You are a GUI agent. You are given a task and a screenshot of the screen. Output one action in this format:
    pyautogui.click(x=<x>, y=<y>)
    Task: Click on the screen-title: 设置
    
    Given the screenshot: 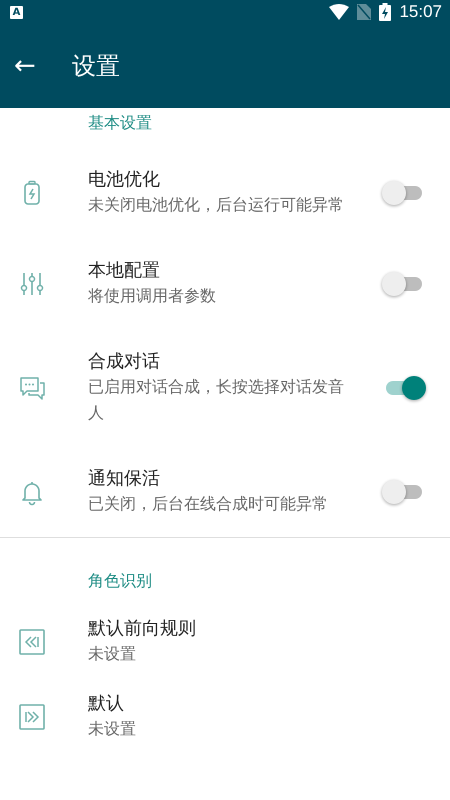 What is the action you would take?
    pyautogui.click(x=96, y=66)
    